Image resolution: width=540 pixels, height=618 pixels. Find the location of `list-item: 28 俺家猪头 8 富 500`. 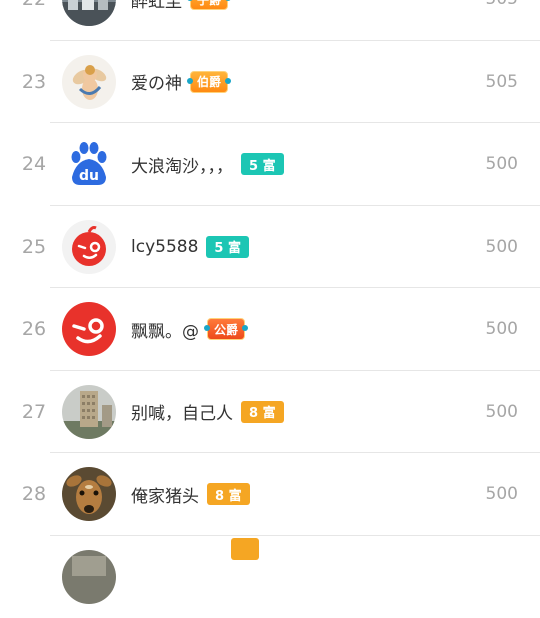

list-item: 28 俺家猪头 8 富 500 is located at coordinates (270, 494).